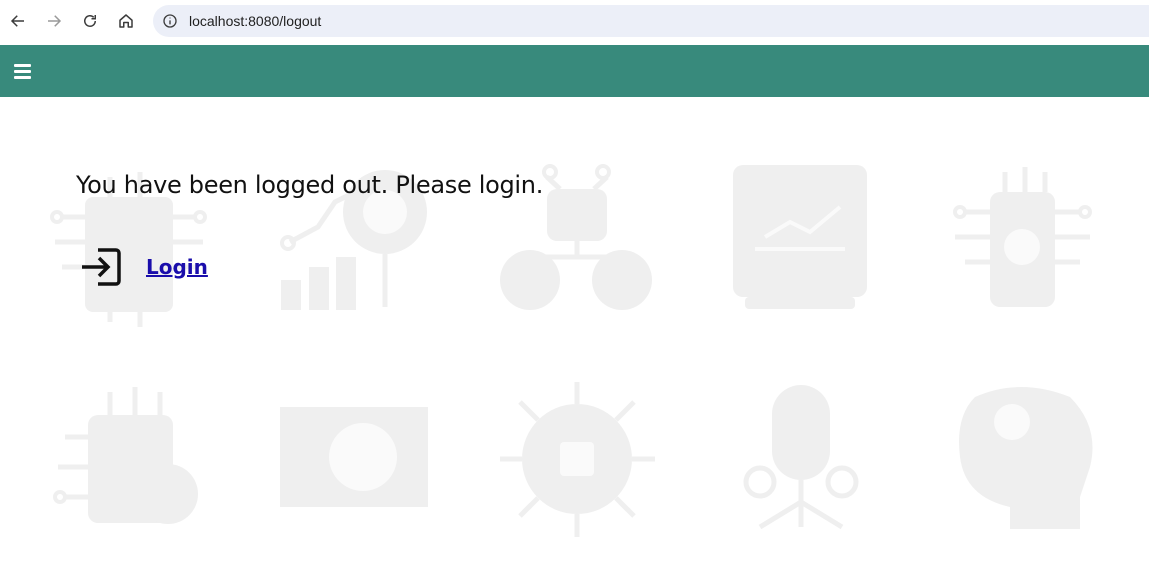 This screenshot has height=574, width=1149. Describe the element at coordinates (170, 21) in the screenshot. I see `site-info-icon` at that location.